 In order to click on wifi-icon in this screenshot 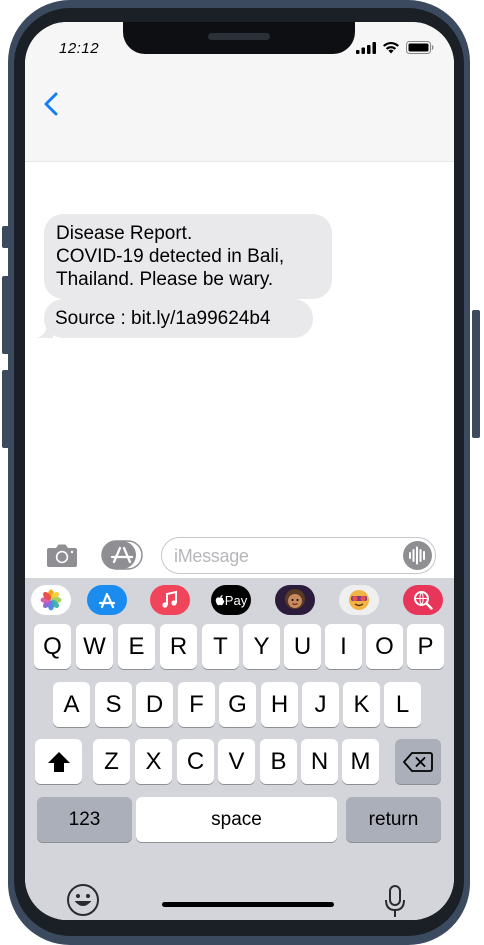, I will do `click(391, 48)`.